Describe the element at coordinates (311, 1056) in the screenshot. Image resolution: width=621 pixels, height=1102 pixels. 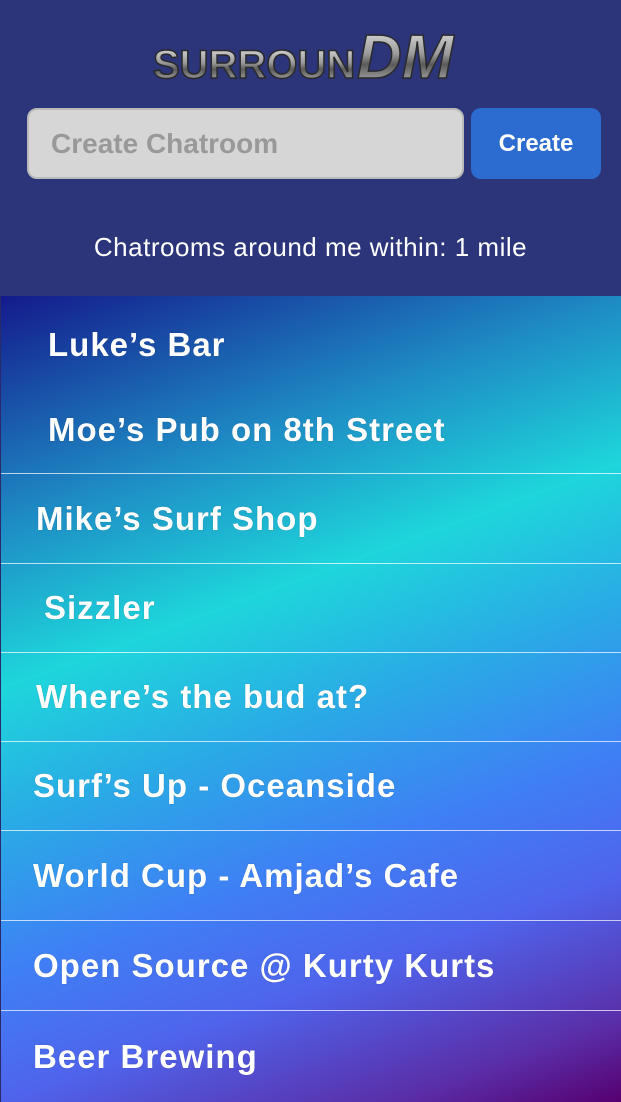
I see `list-item: Beer Brewing` at that location.